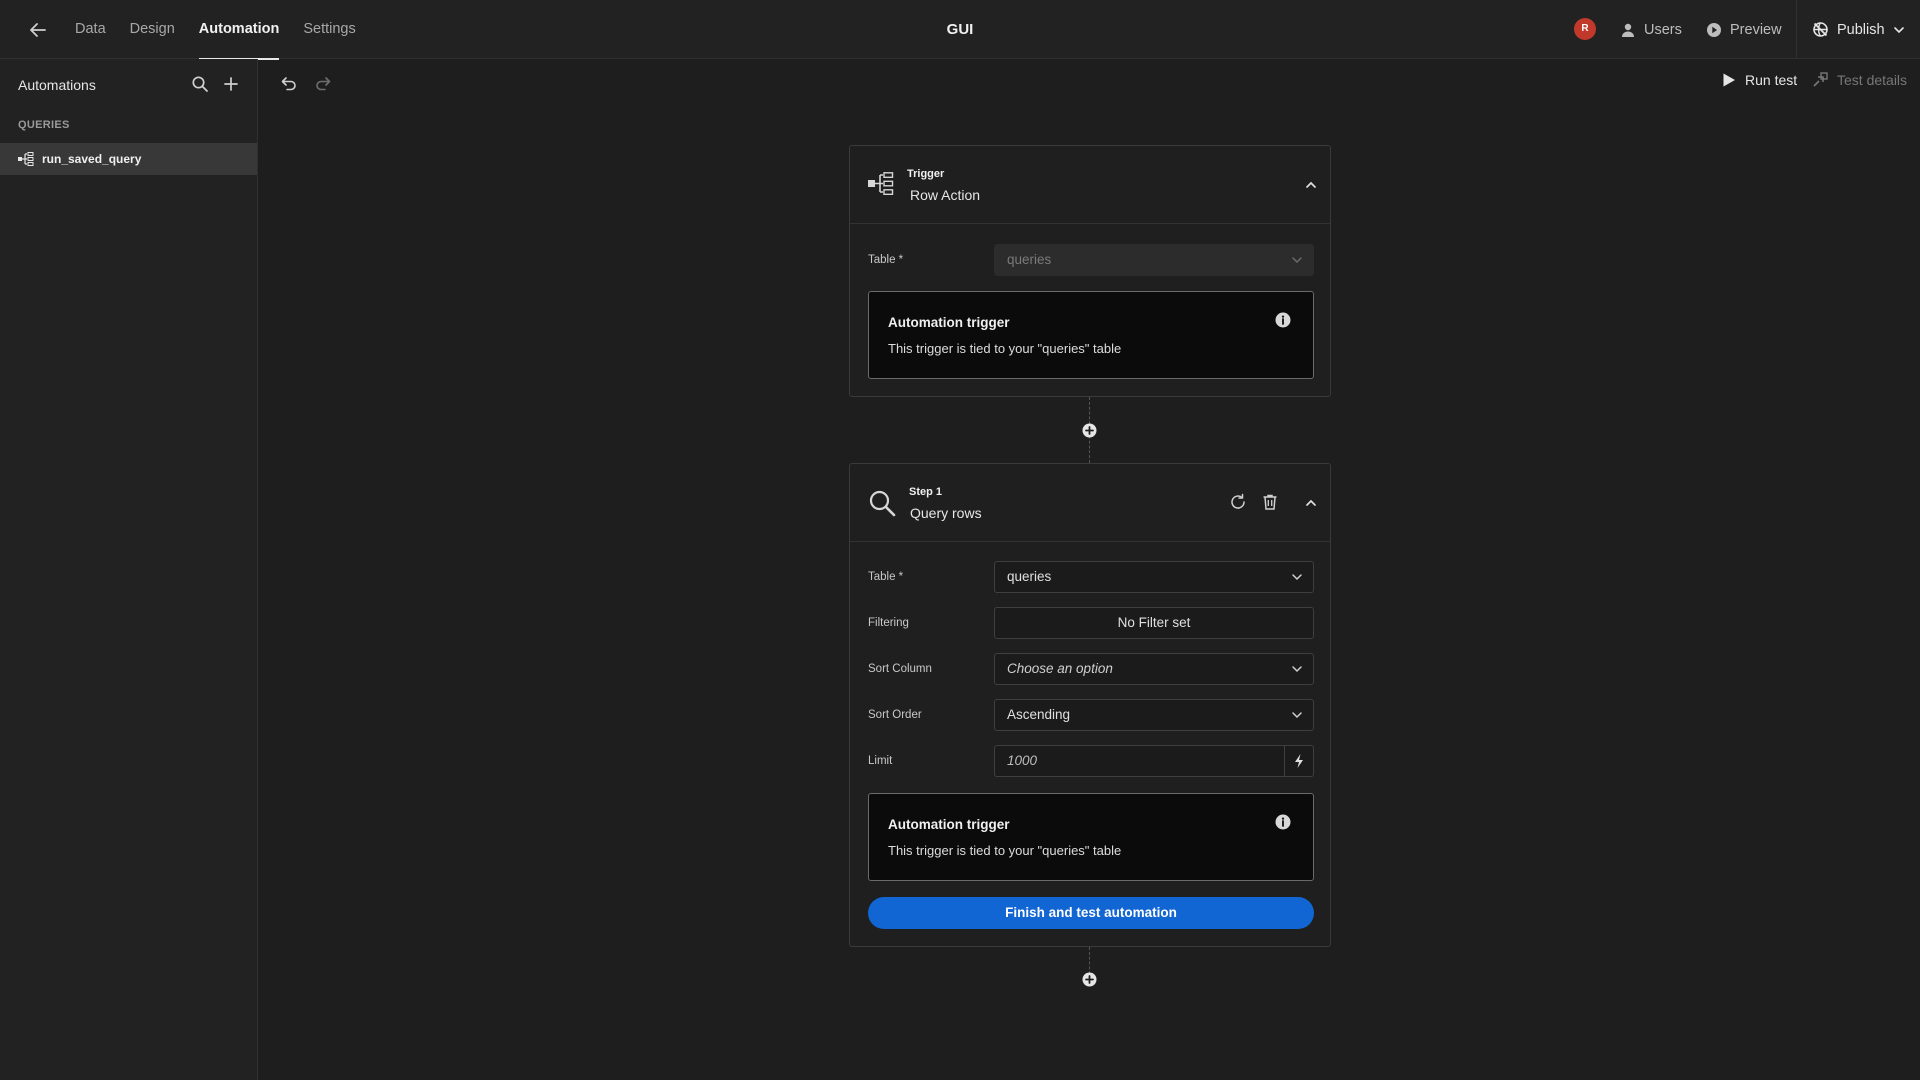 The image size is (1920, 1080). Describe the element at coordinates (238, 30) in the screenshot. I see `tab-automation: Automation` at that location.